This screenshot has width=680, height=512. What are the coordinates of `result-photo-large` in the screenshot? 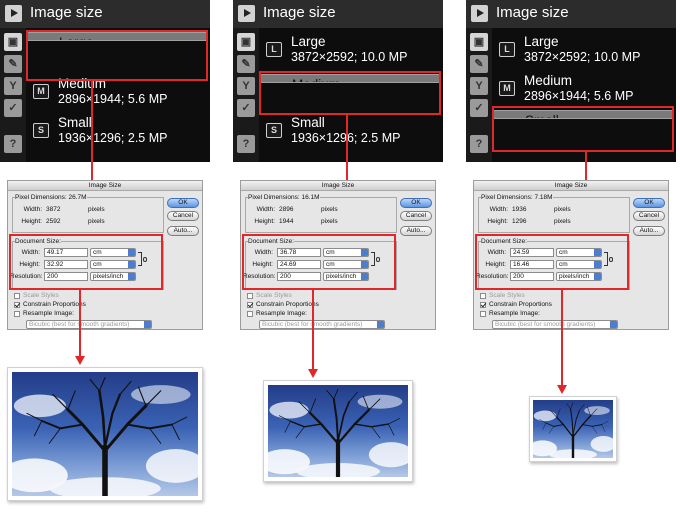 It's located at (105, 434).